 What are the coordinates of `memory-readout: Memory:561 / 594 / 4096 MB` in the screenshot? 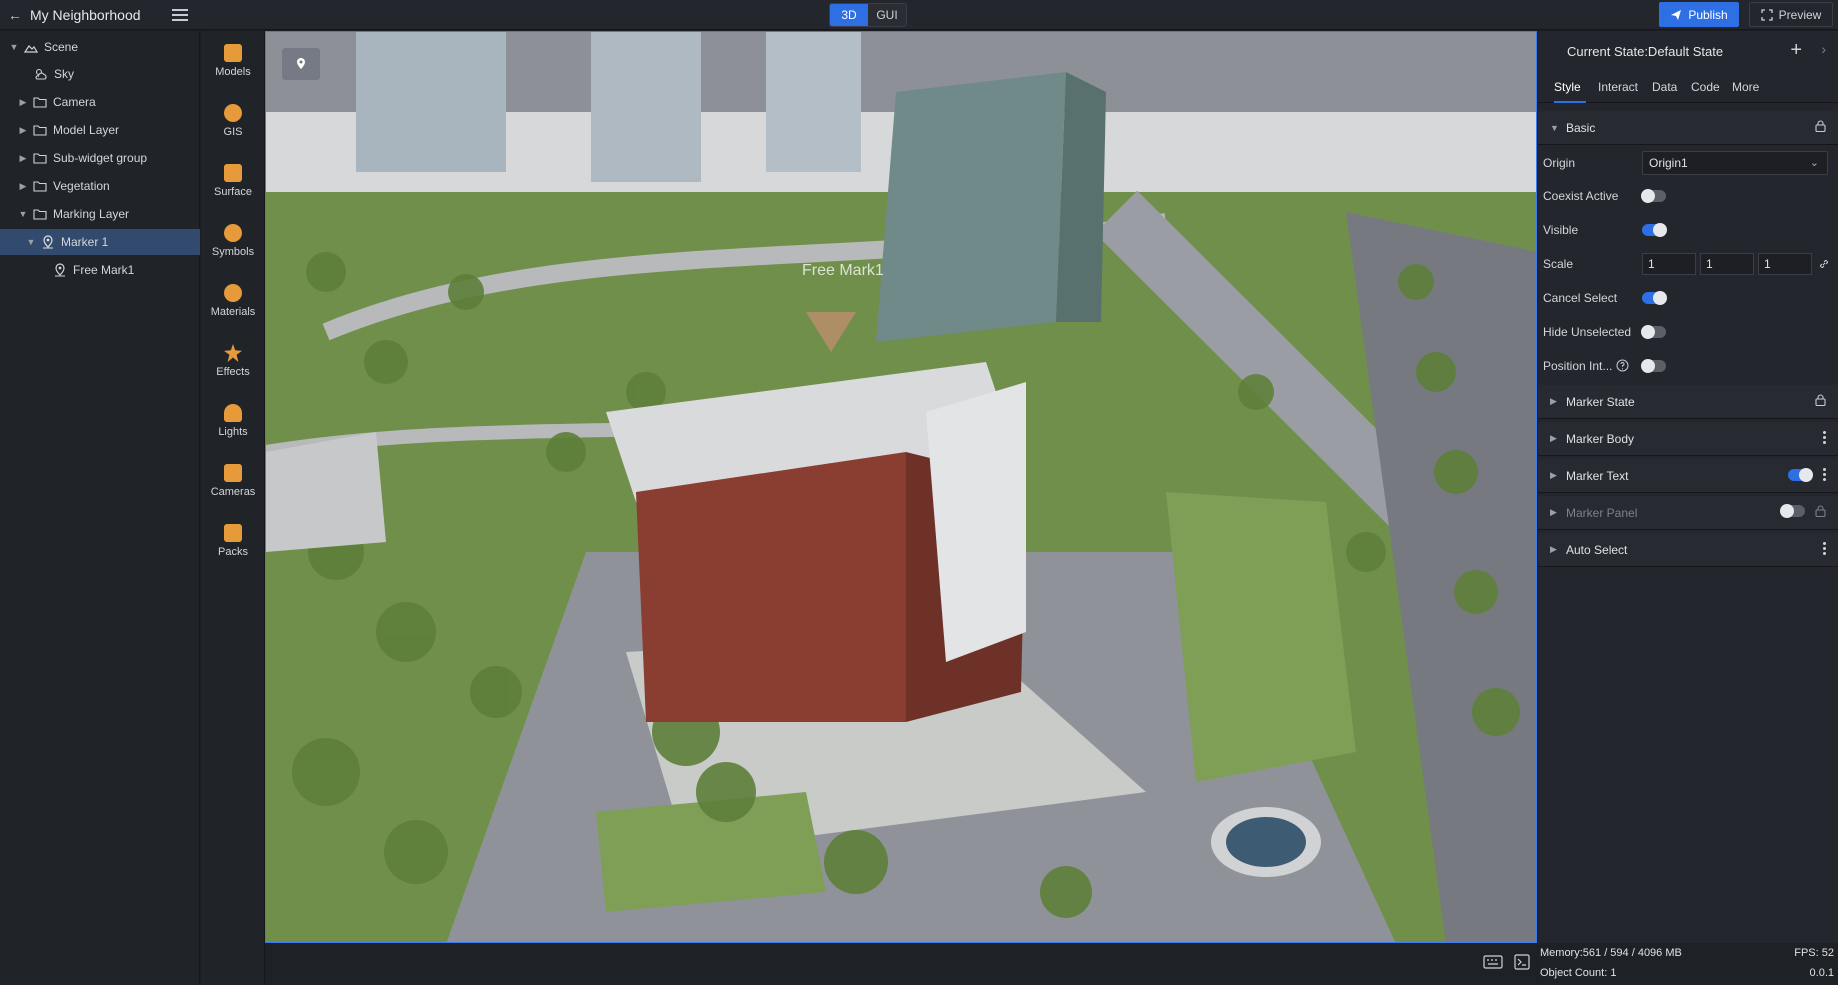 It's located at (1611, 953).